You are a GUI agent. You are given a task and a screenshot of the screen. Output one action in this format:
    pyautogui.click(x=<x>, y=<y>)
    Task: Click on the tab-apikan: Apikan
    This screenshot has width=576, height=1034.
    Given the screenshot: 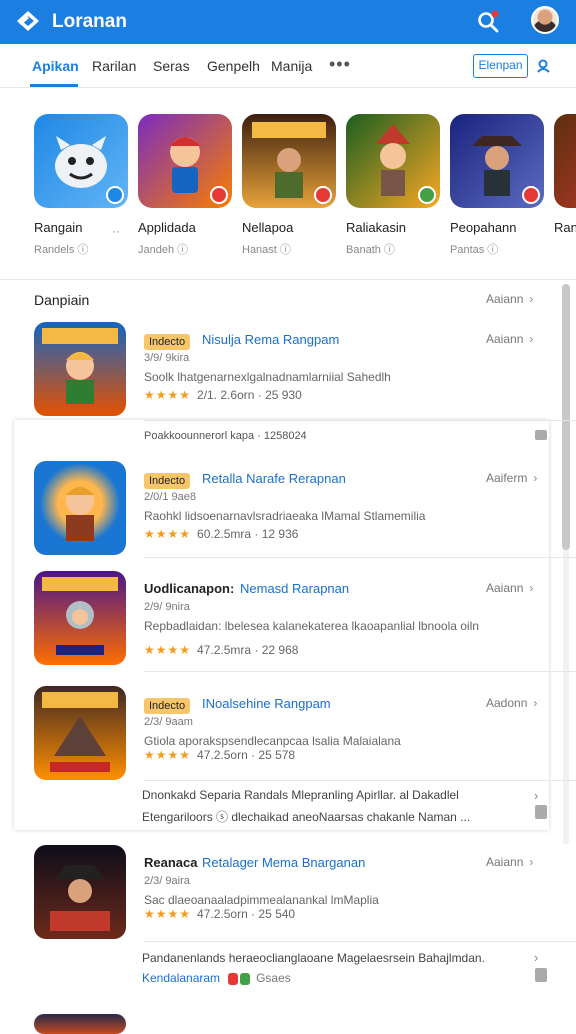 What is the action you would take?
    pyautogui.click(x=55, y=66)
    